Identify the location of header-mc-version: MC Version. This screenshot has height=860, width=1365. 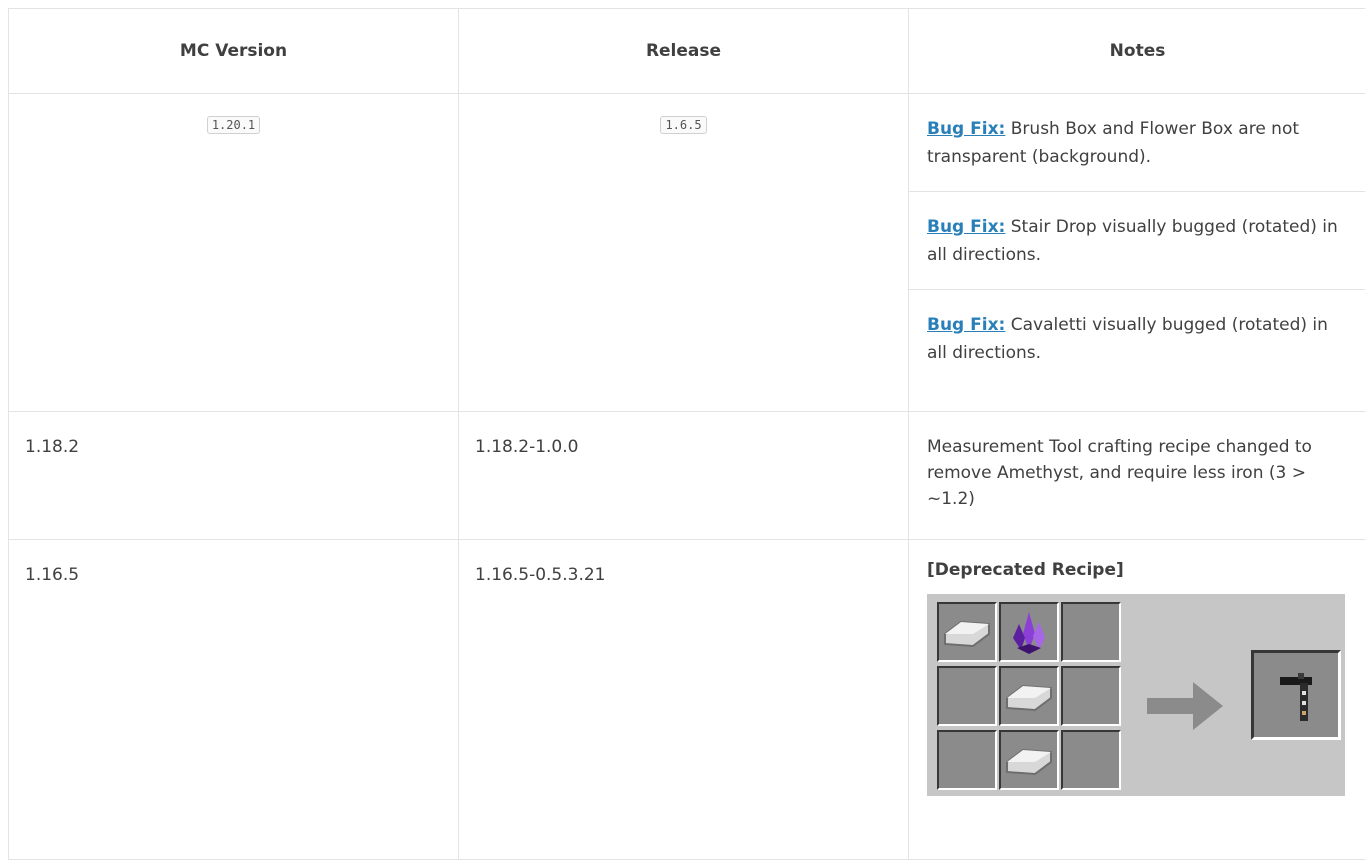
(234, 51).